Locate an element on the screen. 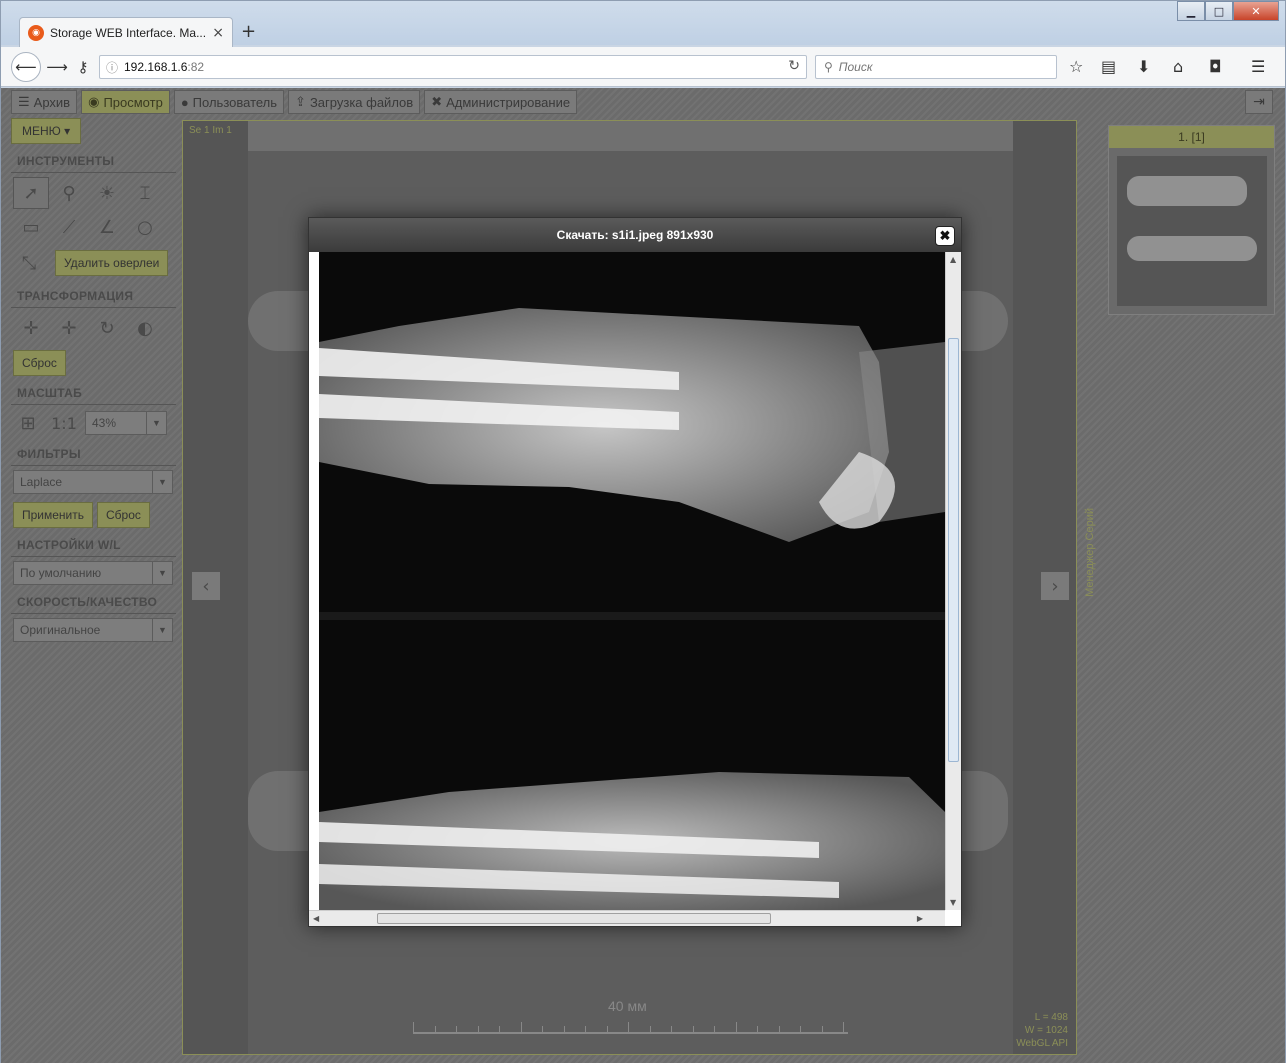 The height and width of the screenshot is (1063, 1286). scroll-down-icon: ▼ is located at coordinates (953, 902).